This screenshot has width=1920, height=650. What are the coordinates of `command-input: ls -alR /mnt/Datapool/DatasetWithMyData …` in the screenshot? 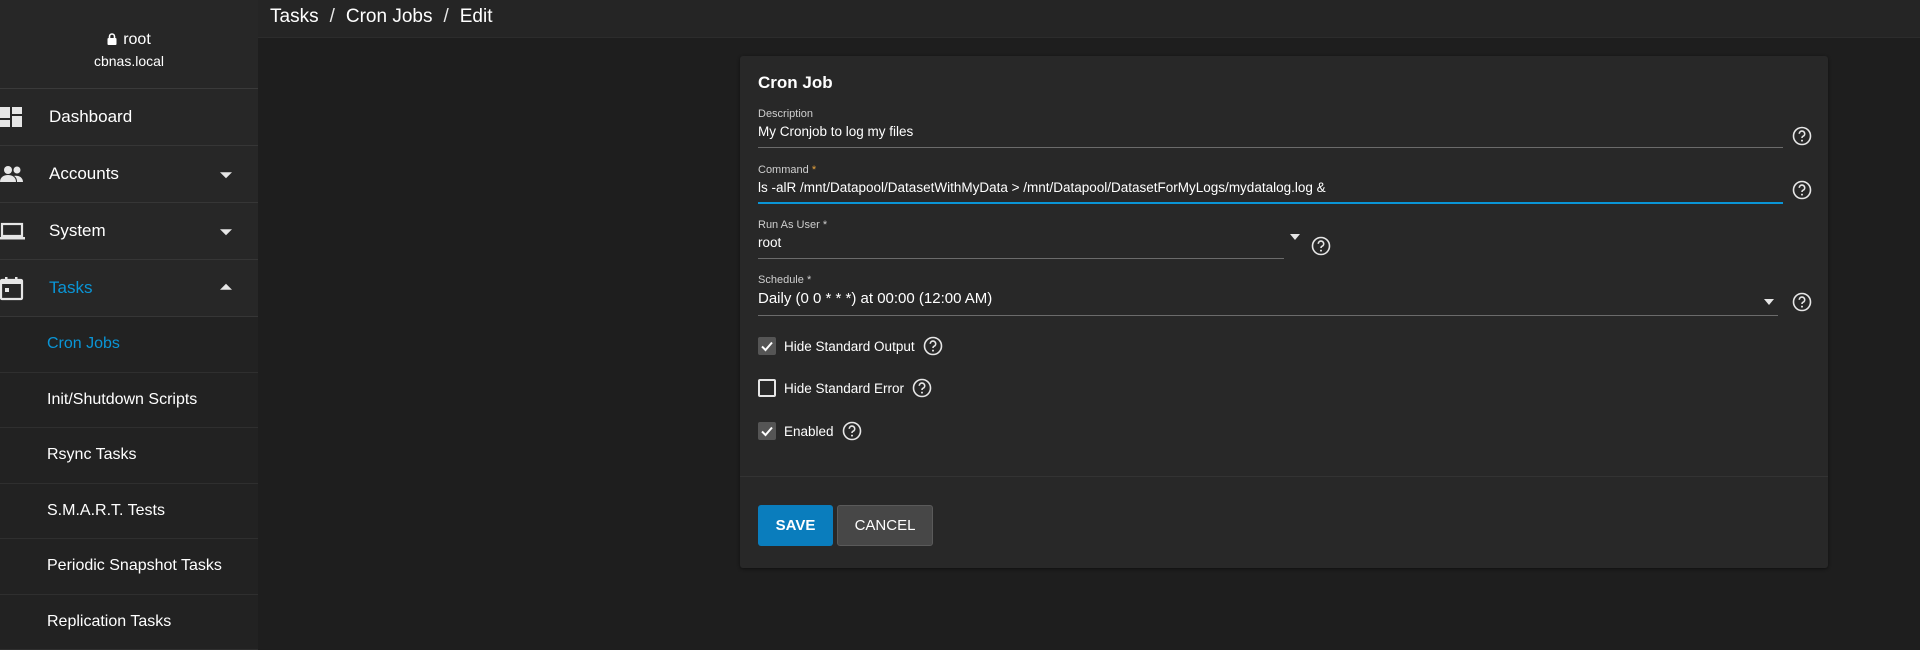 It's located at (1270, 187).